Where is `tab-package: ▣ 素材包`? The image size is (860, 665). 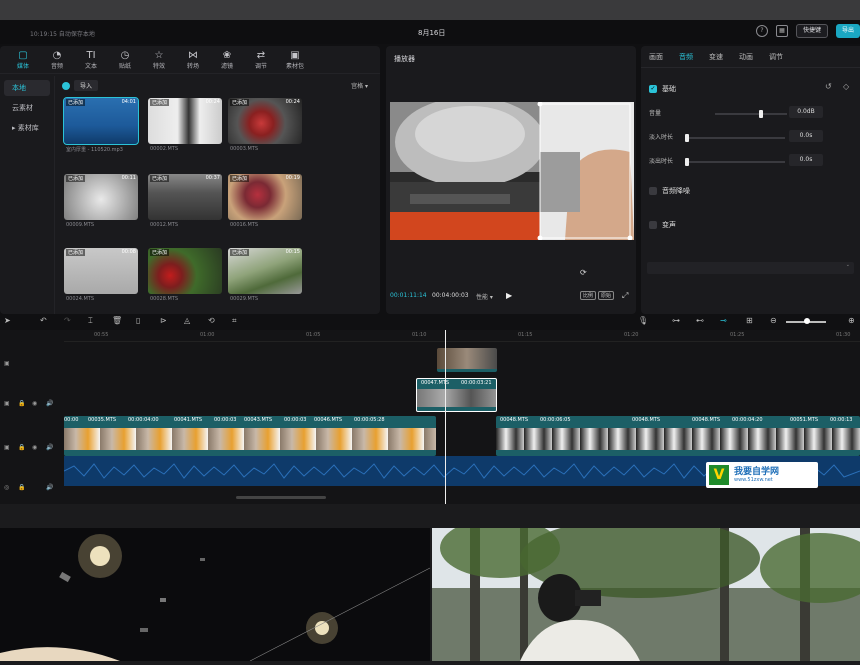 tab-package: ▣ 素材包 is located at coordinates (295, 60).